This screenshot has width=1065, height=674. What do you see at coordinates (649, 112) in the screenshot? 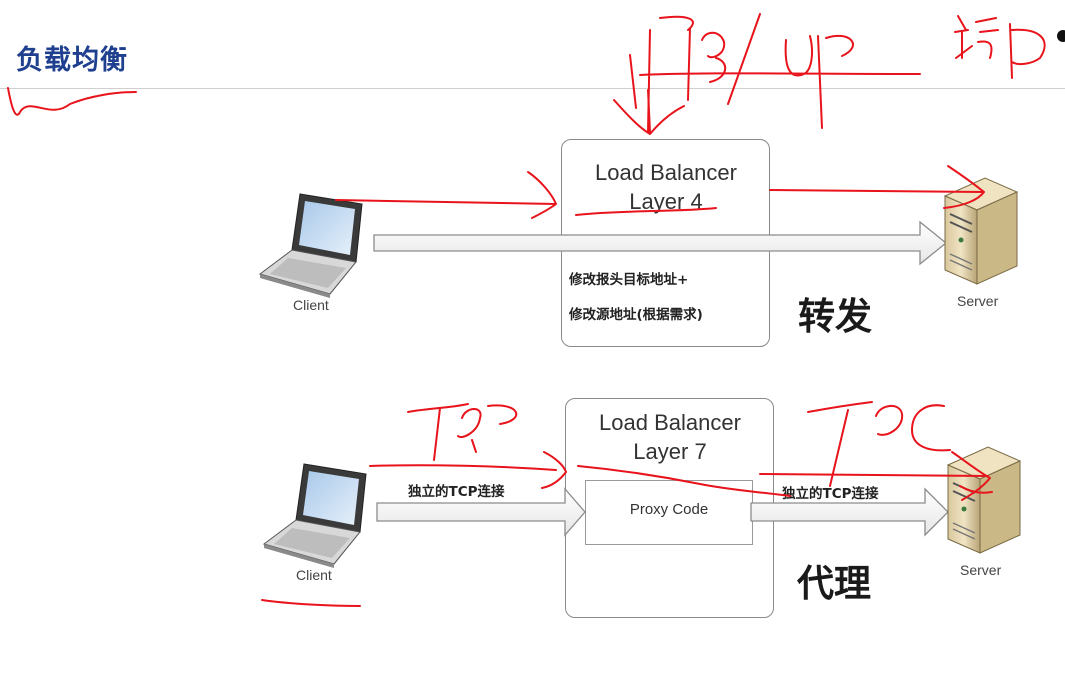
I see `annotation-down-arrow` at bounding box center [649, 112].